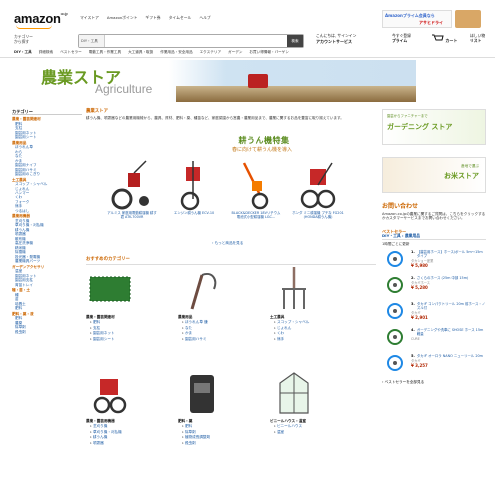  I want to click on sidebar-item: 育苗トレイ, so click(47, 285).